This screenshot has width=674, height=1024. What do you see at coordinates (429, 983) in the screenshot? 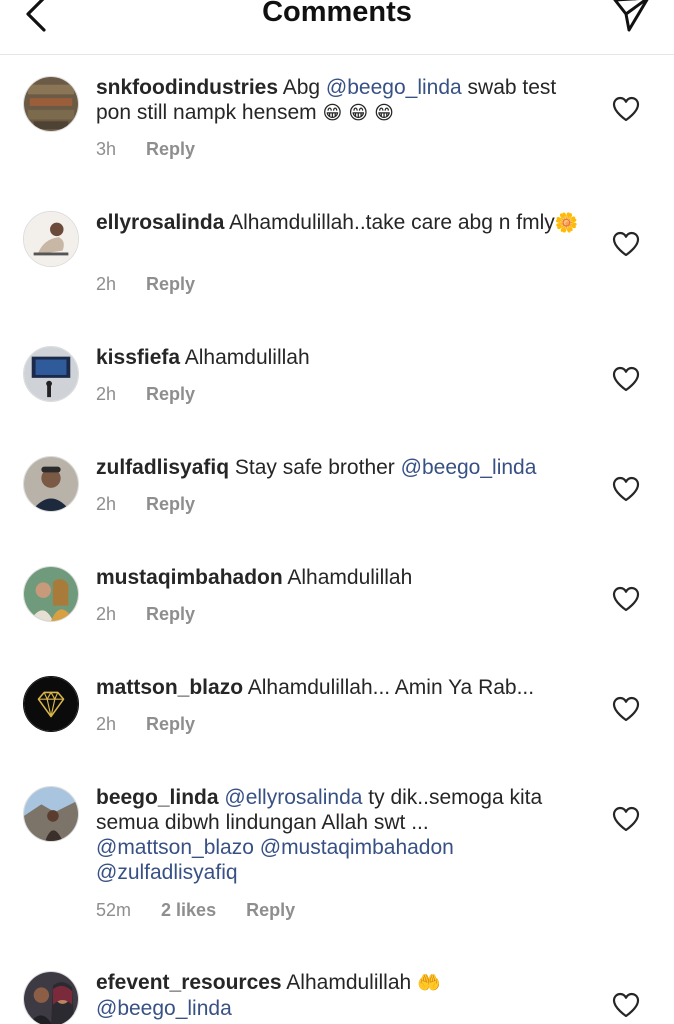
I see `palms-up-emoji: 🤲` at bounding box center [429, 983].